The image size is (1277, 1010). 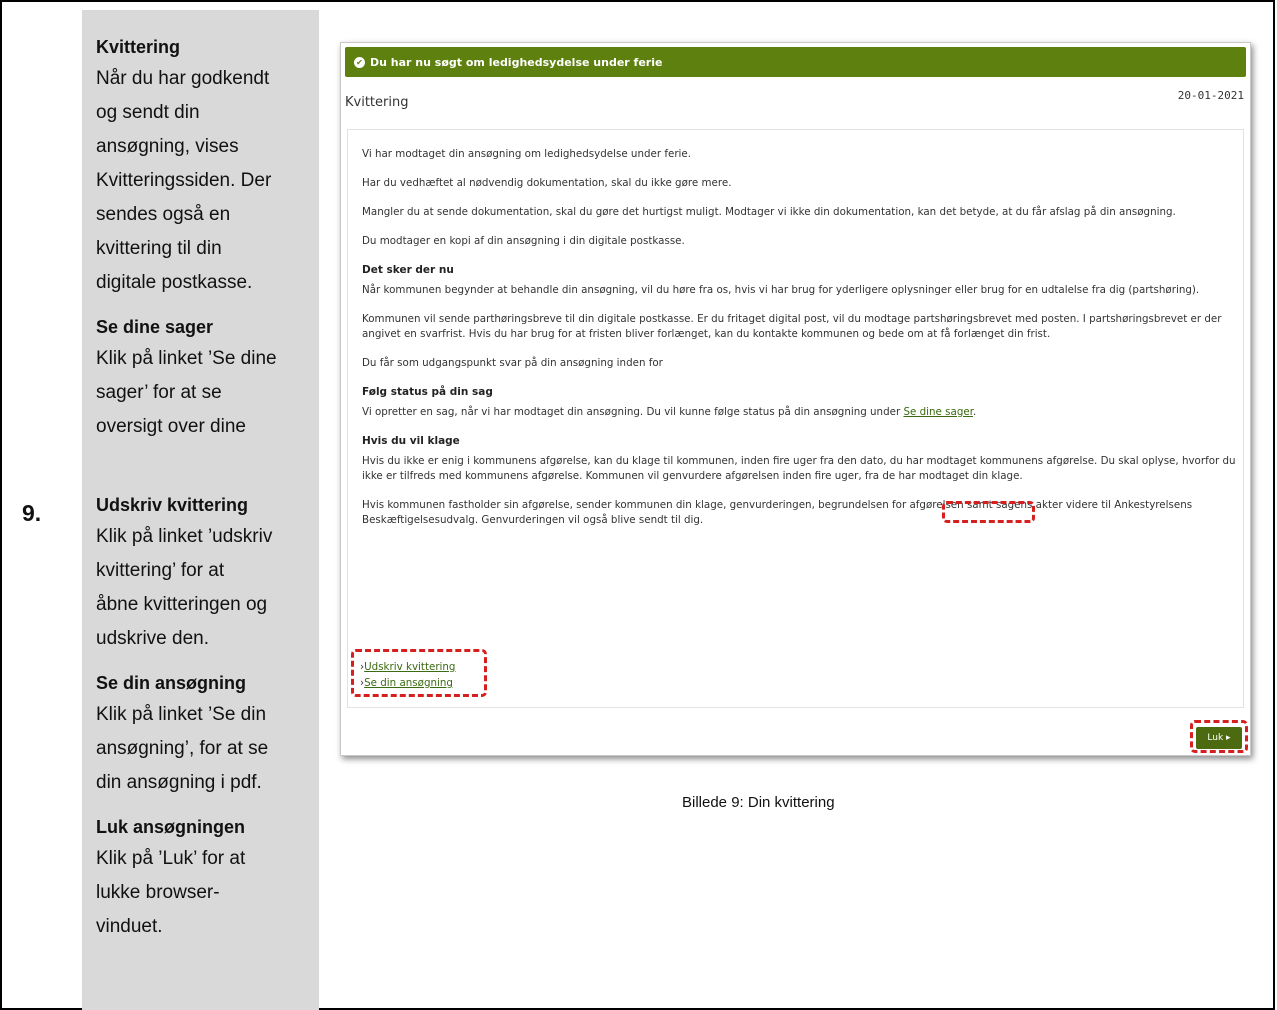 I want to click on close-heading: Luk ansøgningen, so click(x=171, y=827).